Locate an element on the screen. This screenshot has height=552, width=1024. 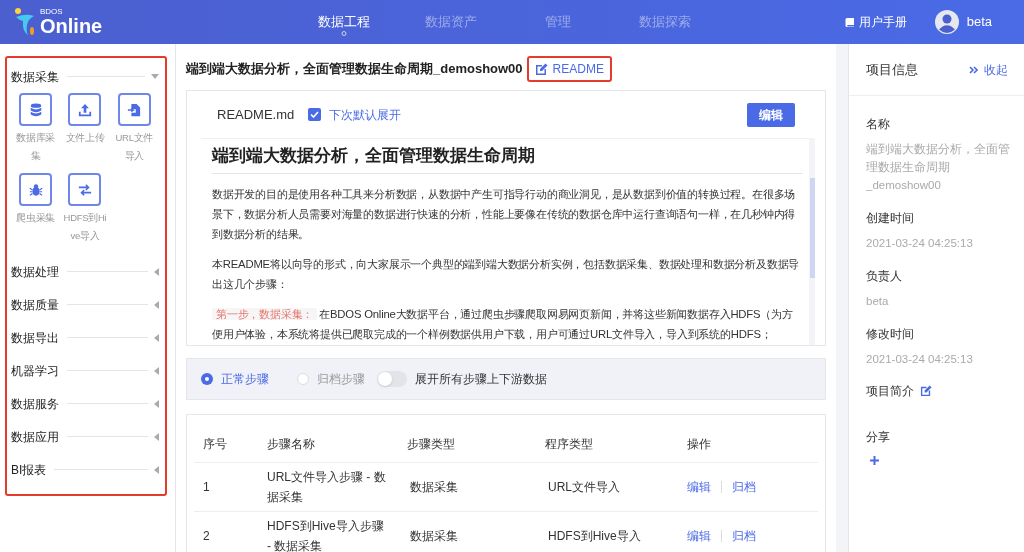
upload-icon is located at coordinates (85, 109).